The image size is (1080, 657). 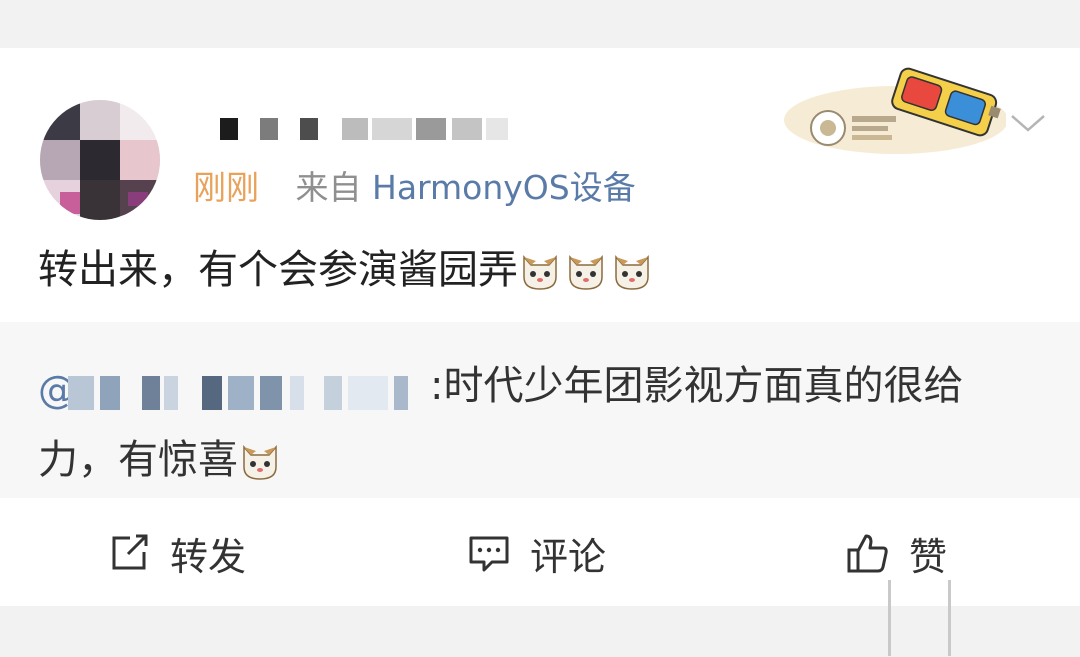 I want to click on like-label: 赞, so click(x=928, y=556).